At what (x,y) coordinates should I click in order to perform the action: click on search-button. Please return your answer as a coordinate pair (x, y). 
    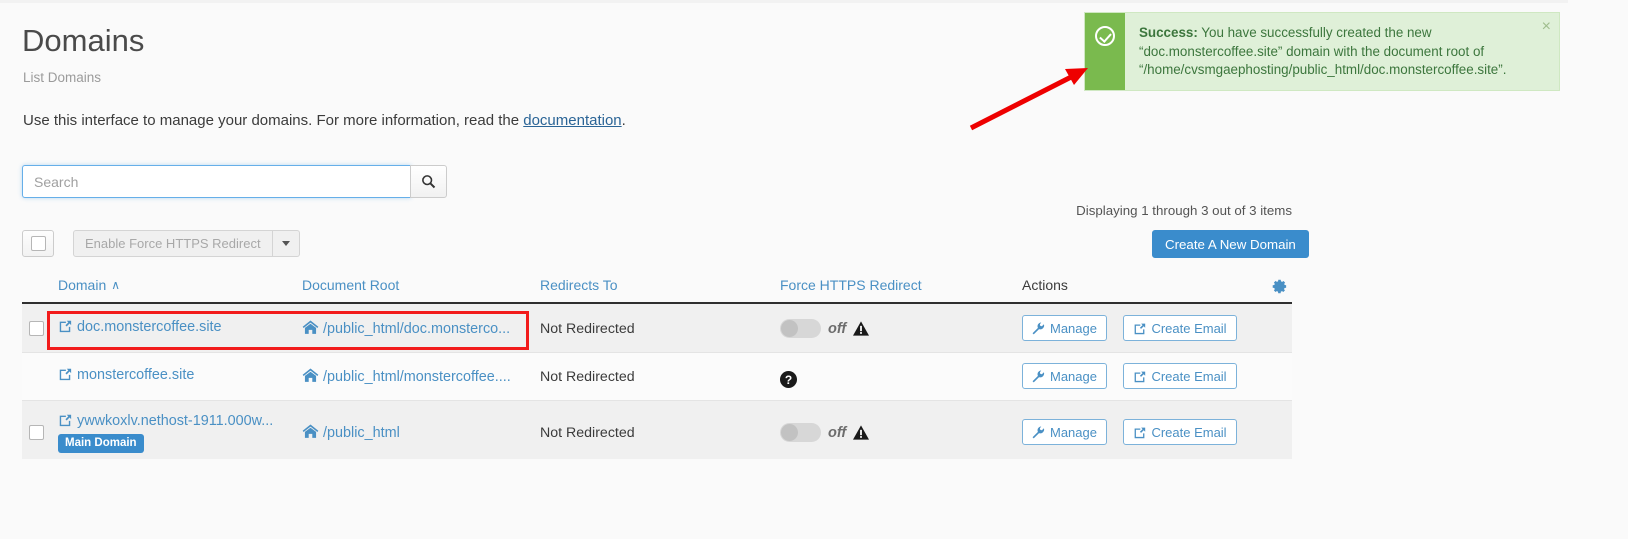
    Looking at the image, I should click on (428, 181).